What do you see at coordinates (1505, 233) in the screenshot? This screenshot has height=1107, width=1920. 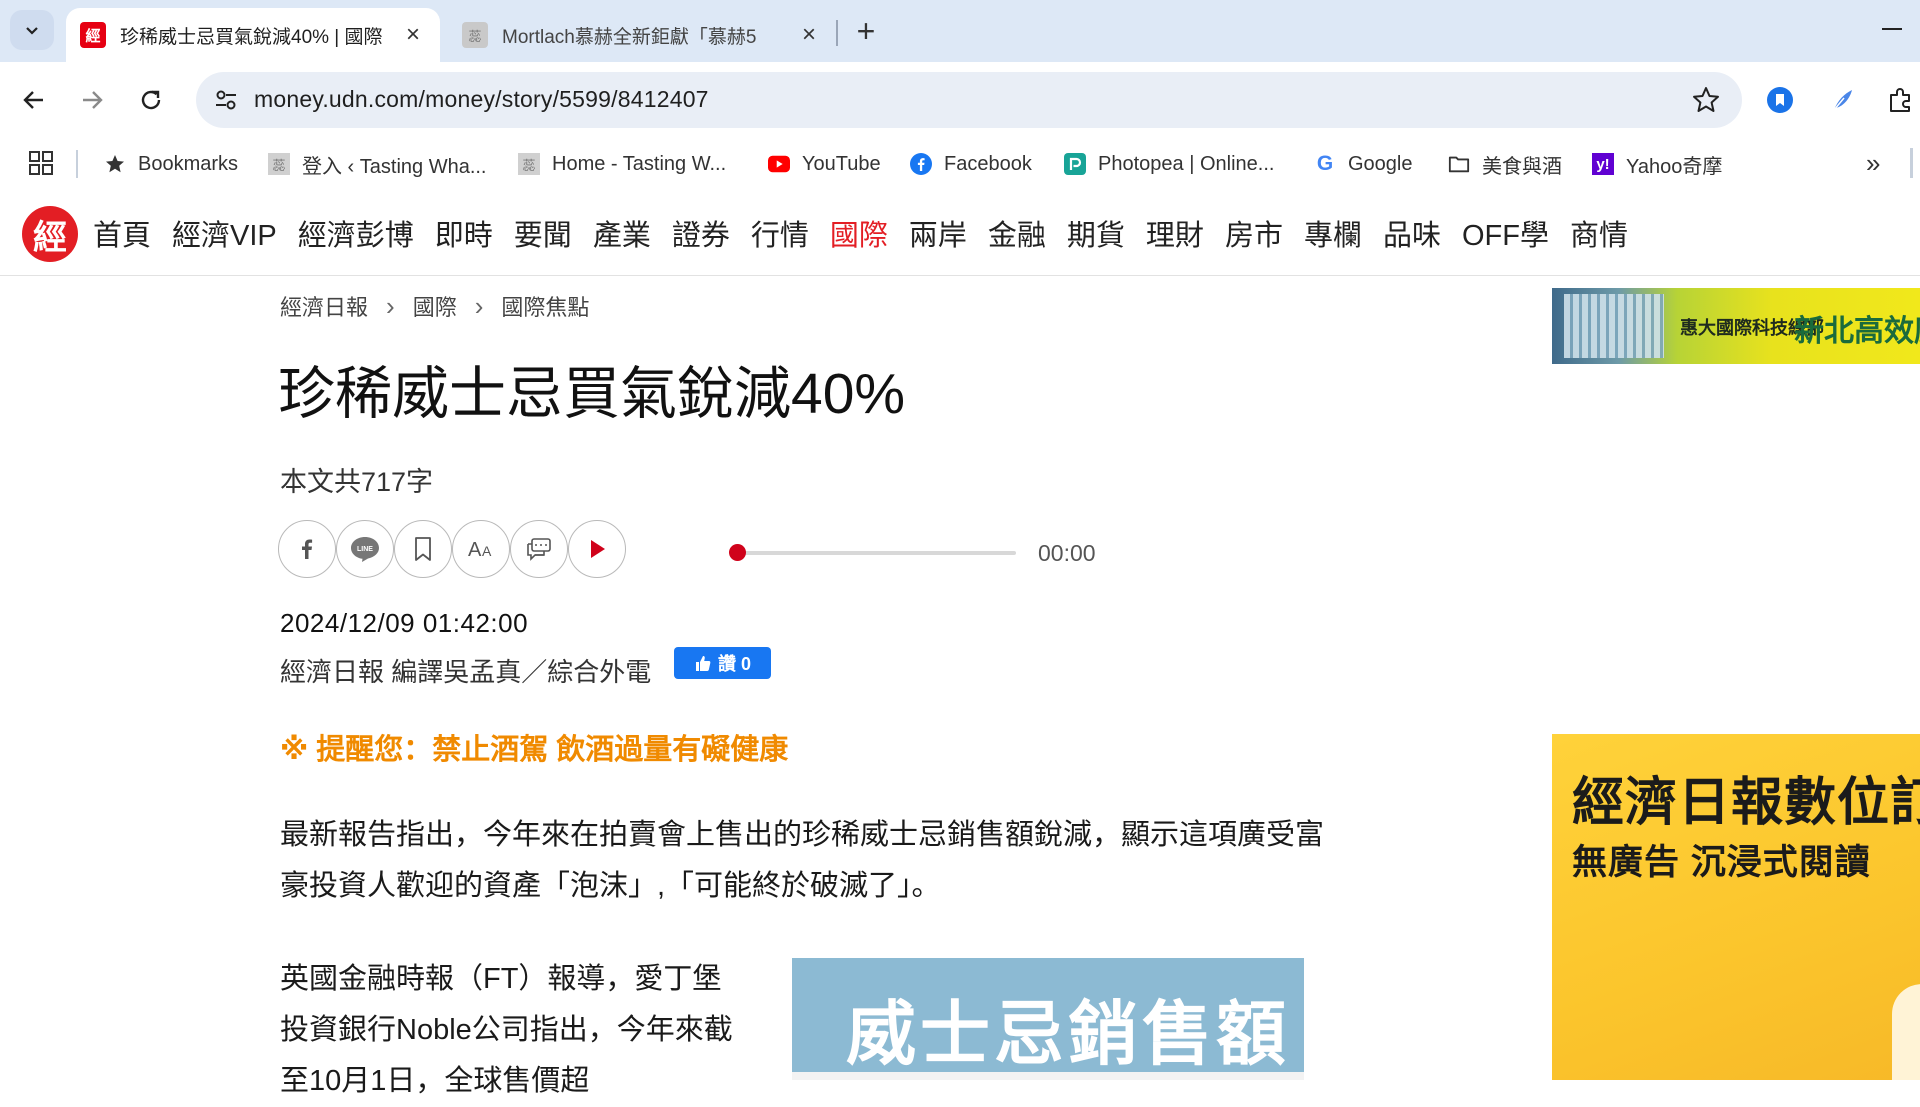 I see `nav-item: OFF學` at bounding box center [1505, 233].